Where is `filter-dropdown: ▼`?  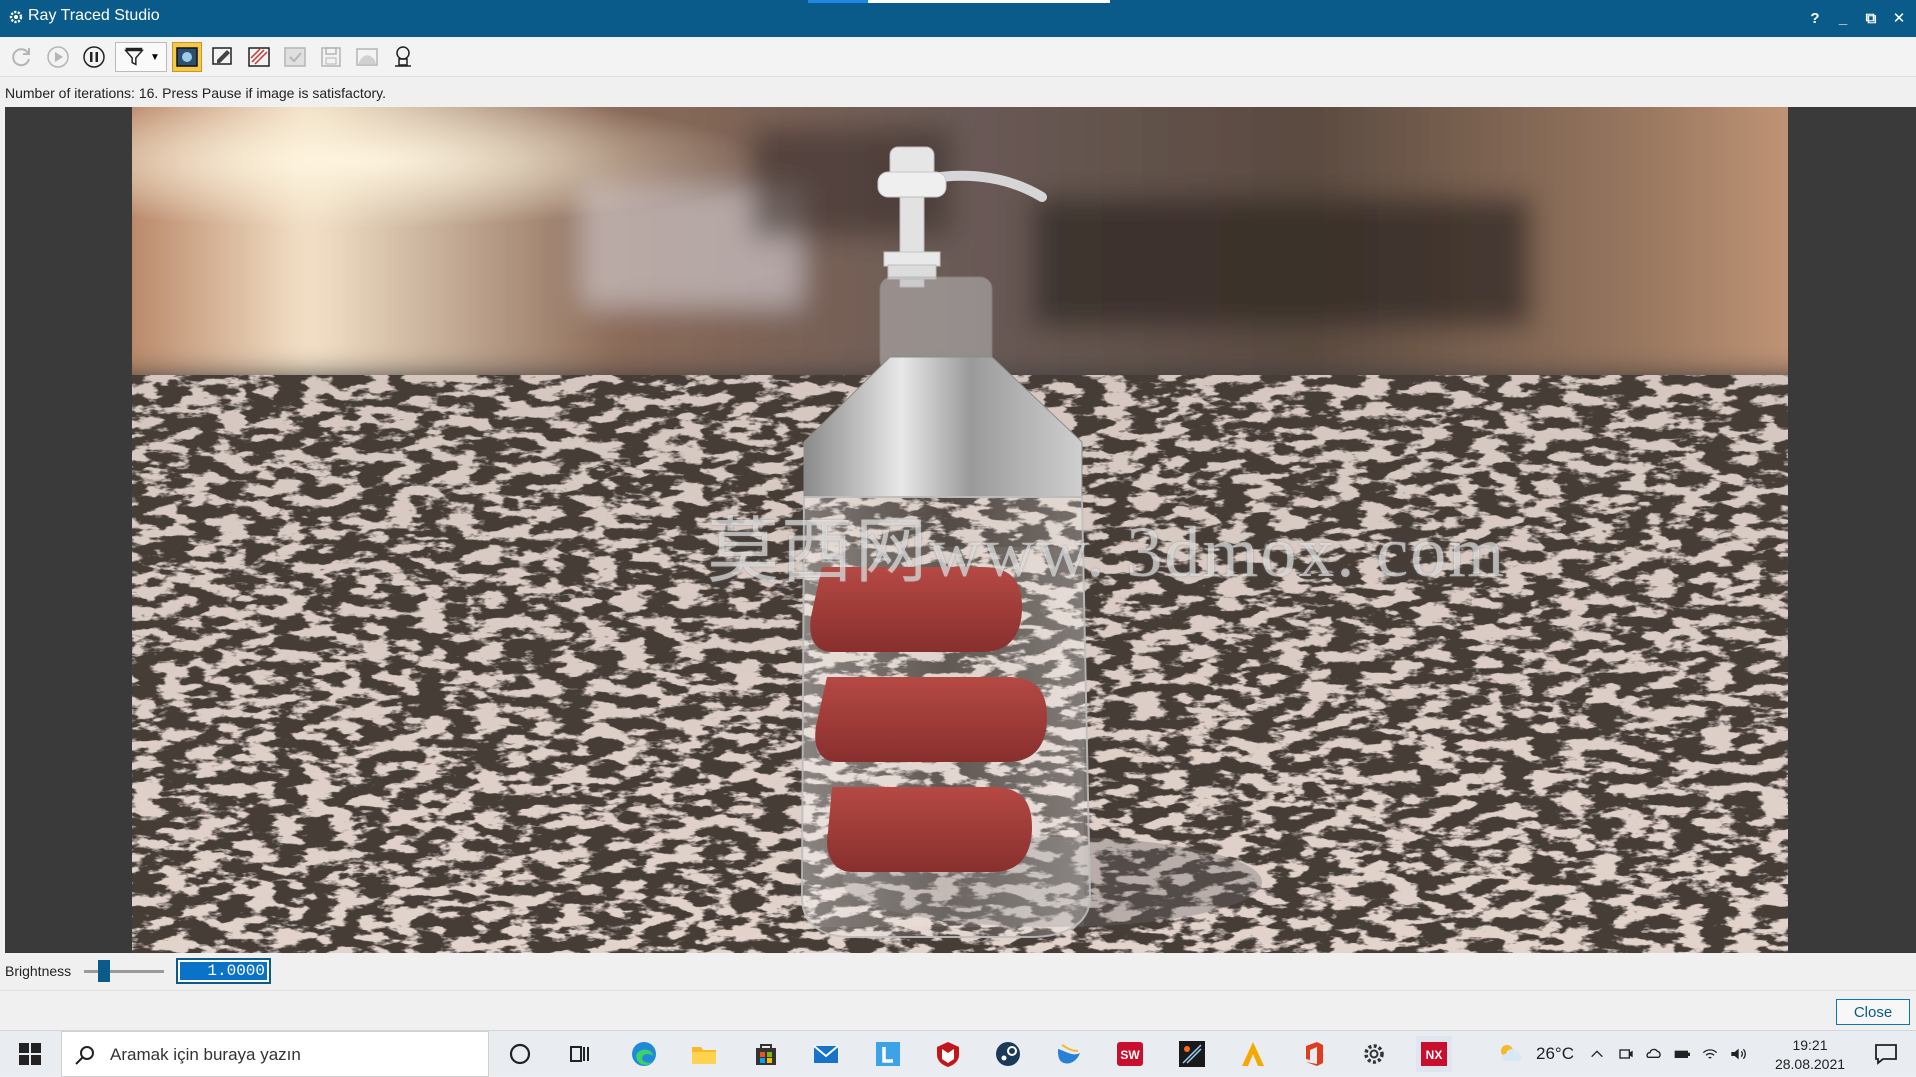 filter-dropdown: ▼ is located at coordinates (141, 57).